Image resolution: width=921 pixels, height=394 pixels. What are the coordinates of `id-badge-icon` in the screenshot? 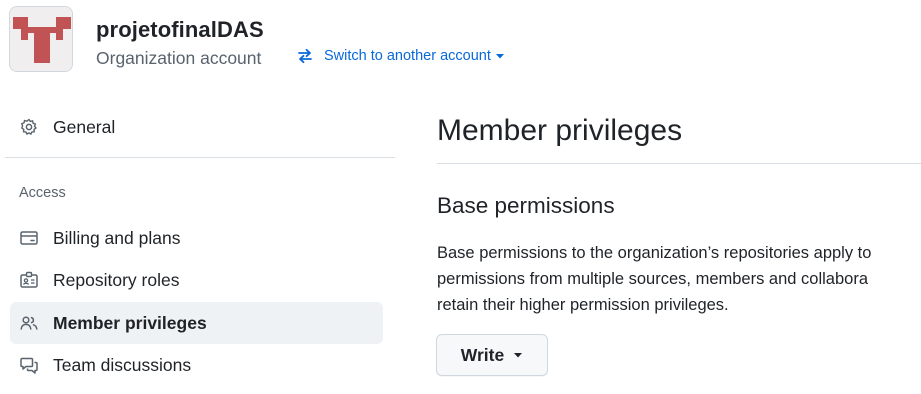 It's located at (29, 280).